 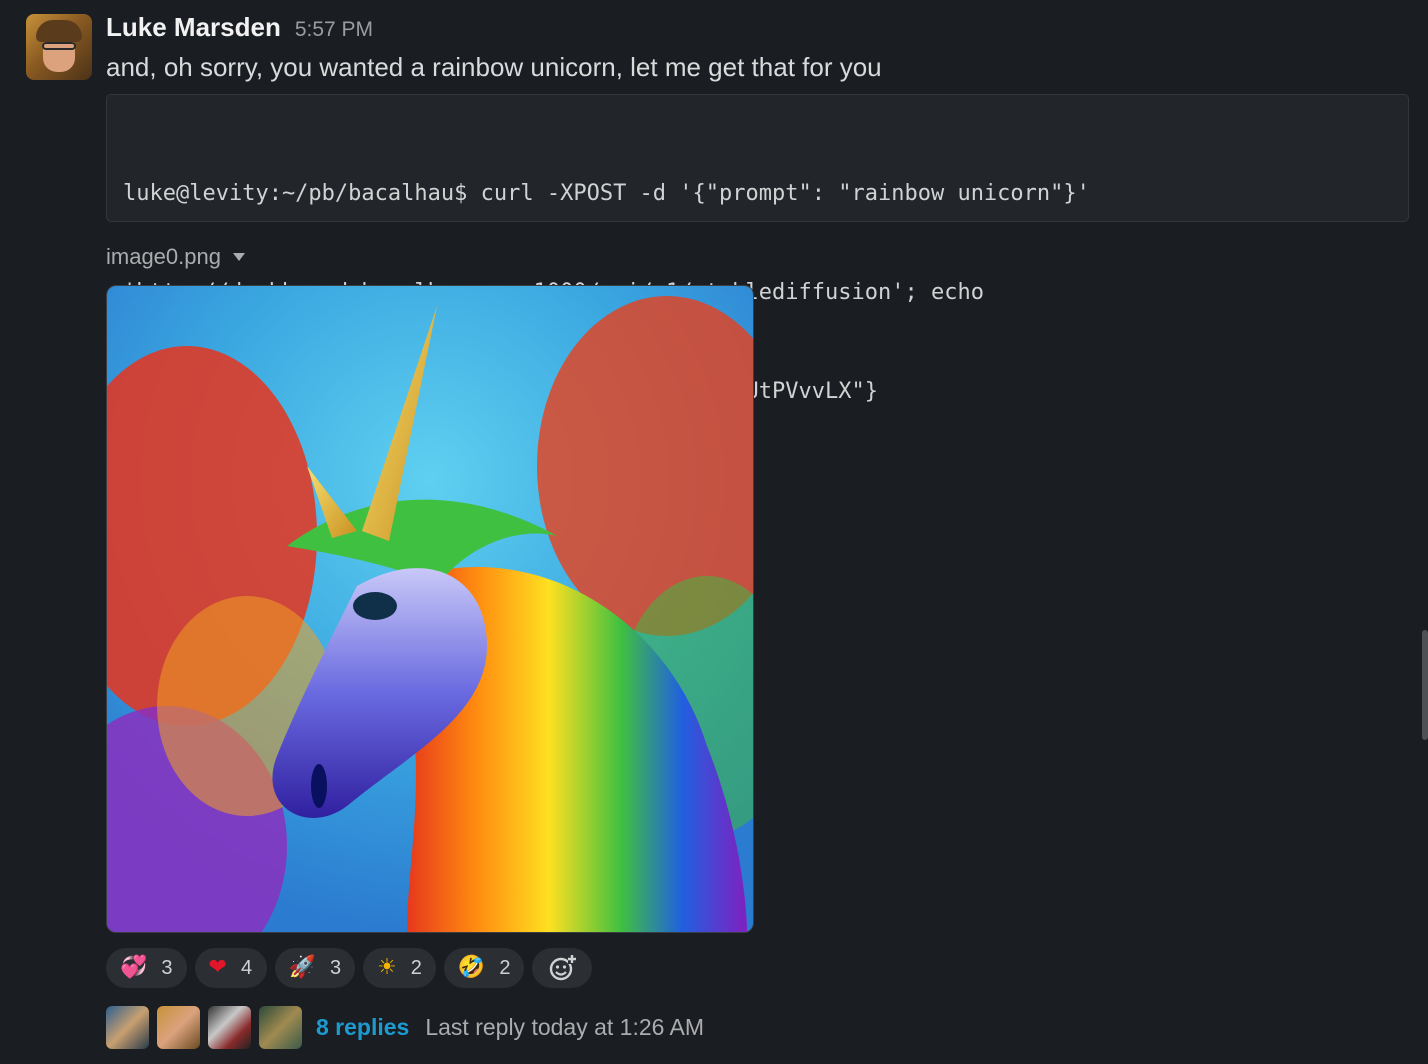 I want to click on attachment-toggle: image0.png, so click(x=175, y=257).